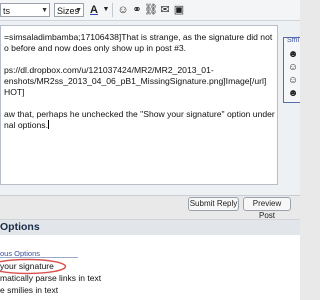  Describe the element at coordinates (293, 81) in the screenshot. I see `wink-icon: ☺` at that location.